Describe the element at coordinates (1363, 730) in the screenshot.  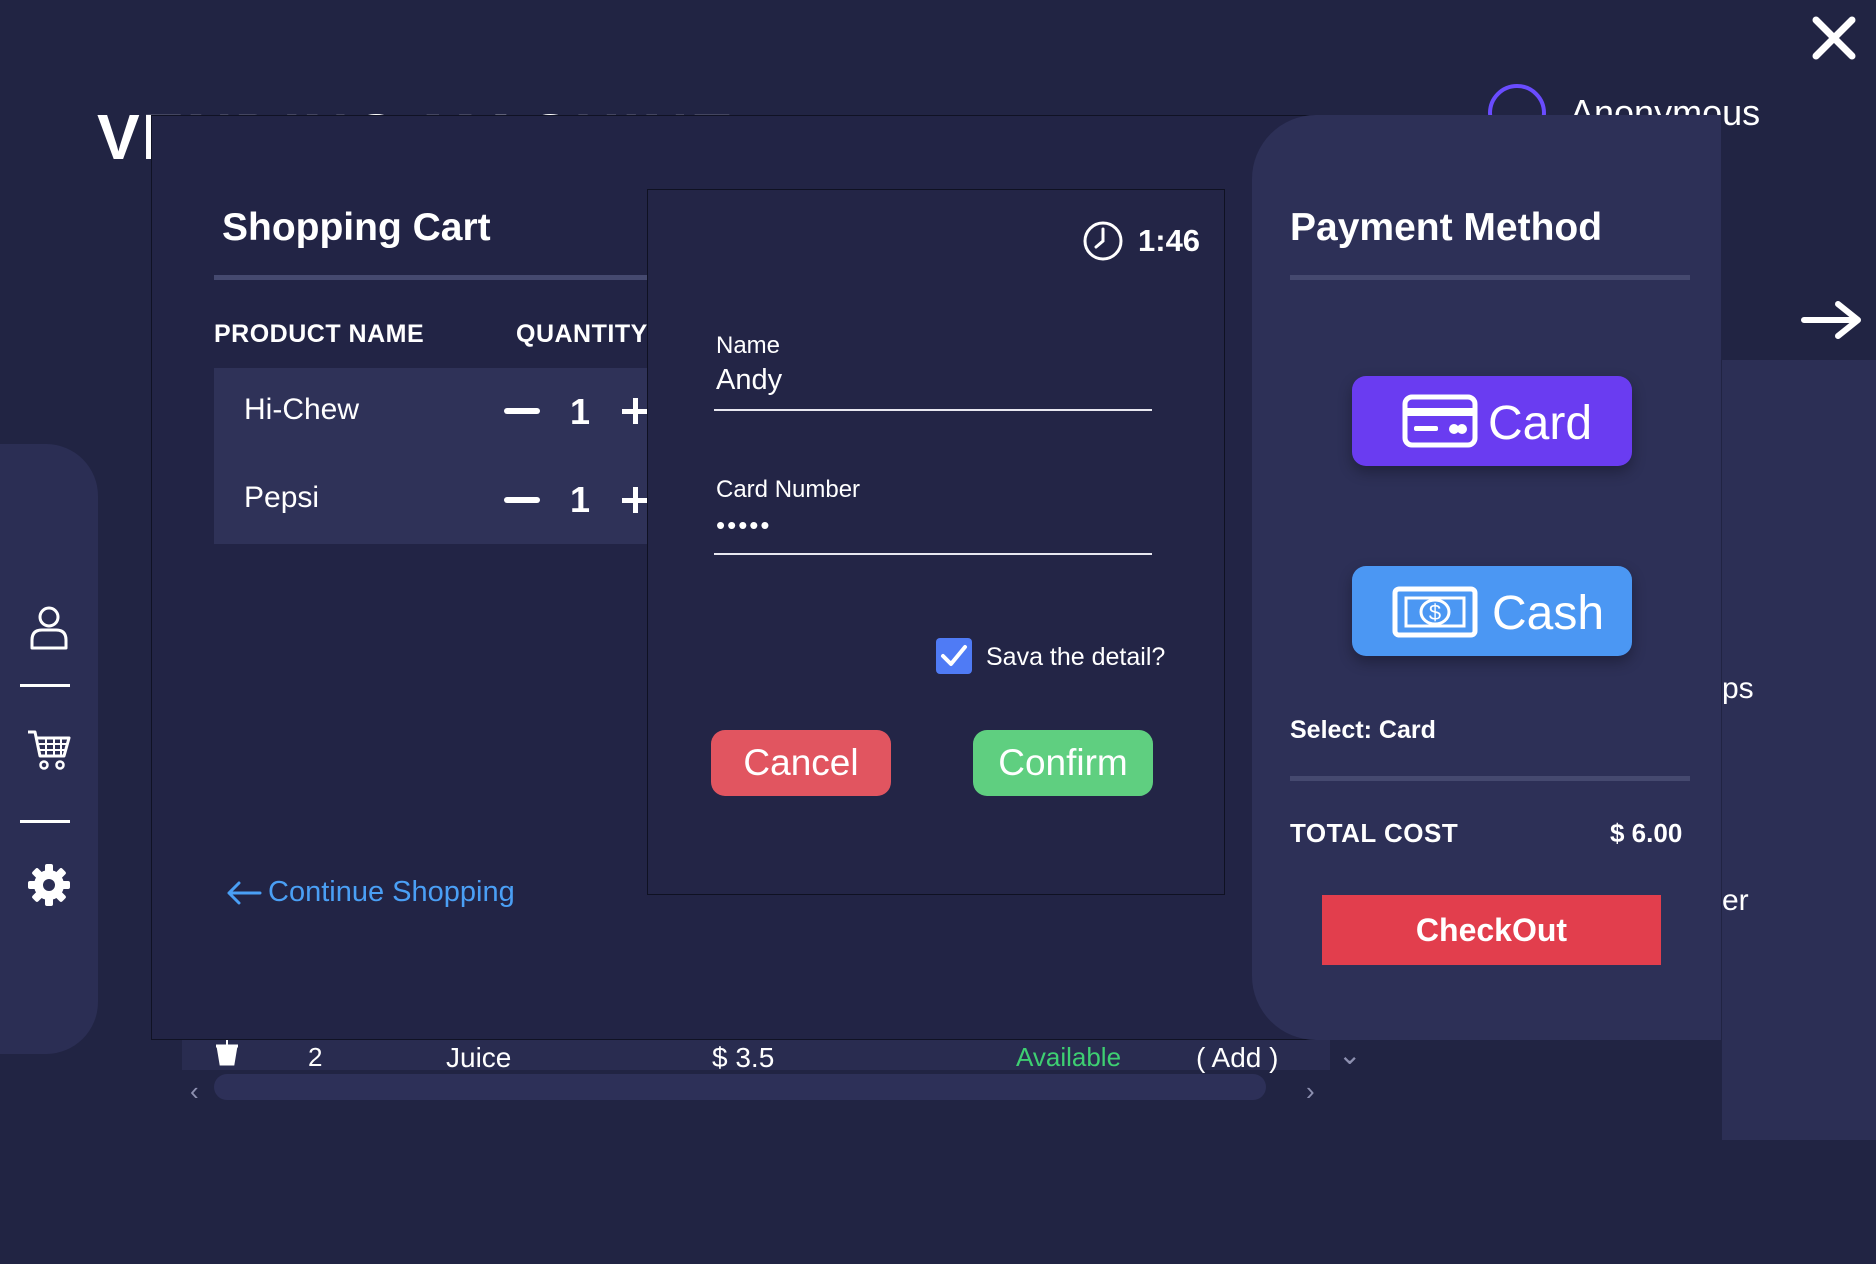
I see `selected-method: Select: Card` at that location.